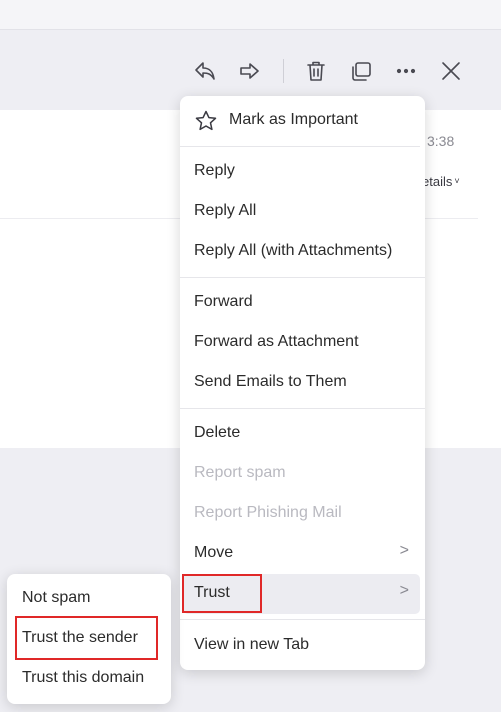 This screenshot has width=501, height=712. Describe the element at coordinates (249, 71) in the screenshot. I see `forward-icon` at that location.